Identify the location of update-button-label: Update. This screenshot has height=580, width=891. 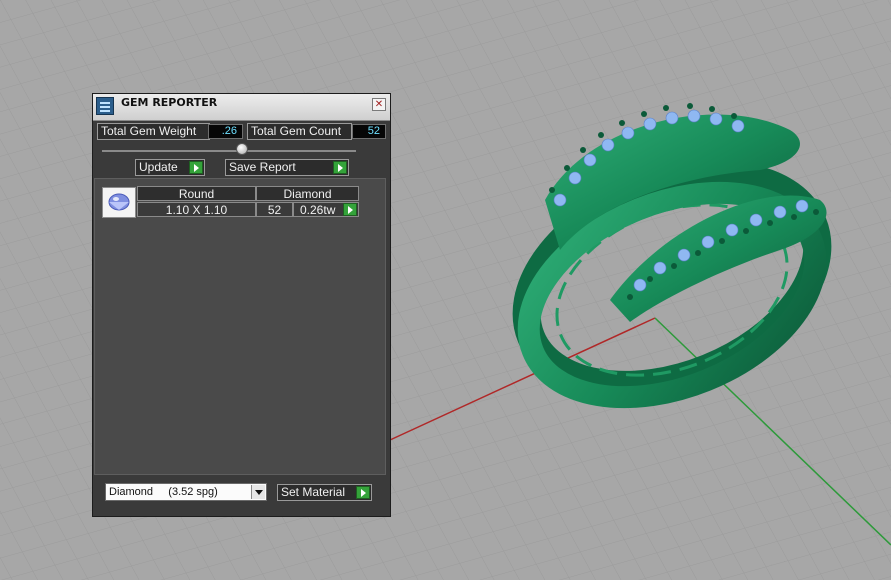
(158, 167).